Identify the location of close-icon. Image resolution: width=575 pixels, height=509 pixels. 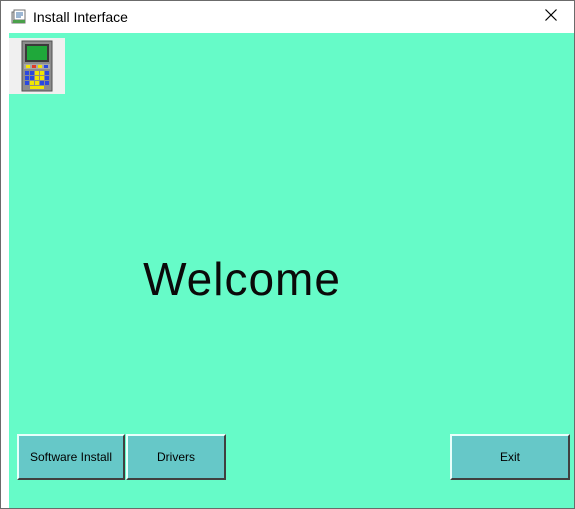
(551, 17).